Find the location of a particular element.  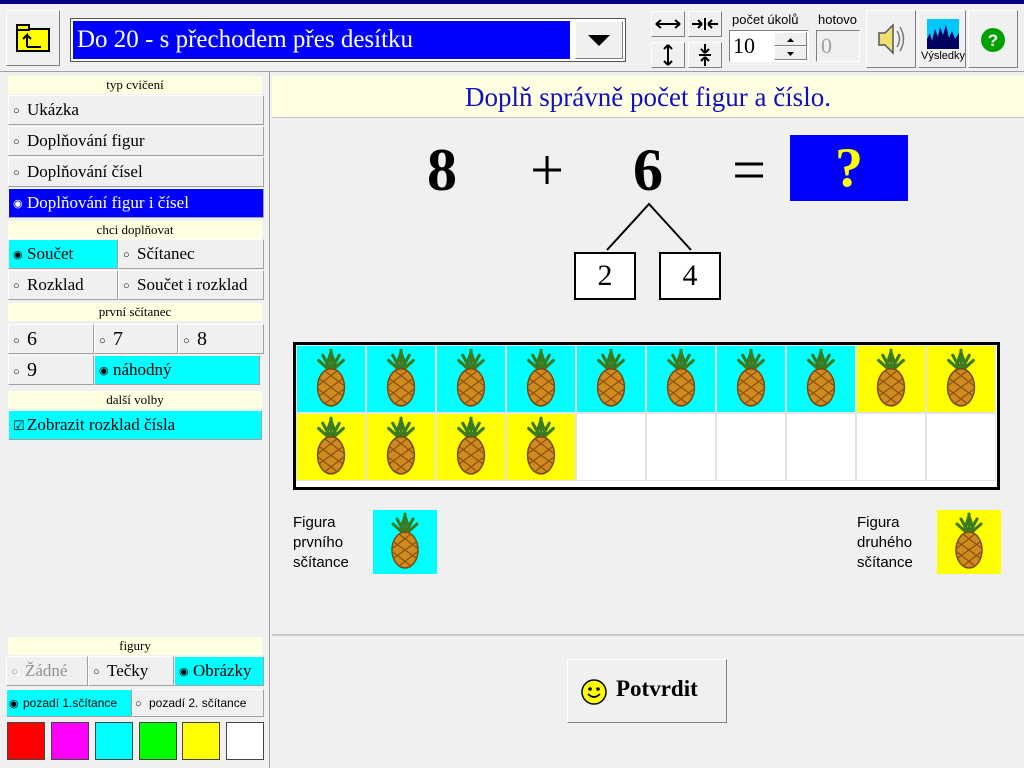

exercise-type-option-numbers: ○ Doplňování čísel is located at coordinates (136, 172).